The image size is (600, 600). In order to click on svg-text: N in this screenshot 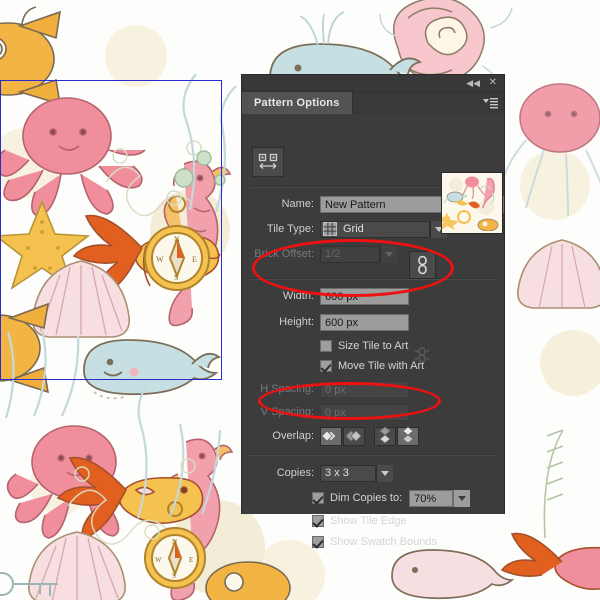, I will do `click(177, 239)`.